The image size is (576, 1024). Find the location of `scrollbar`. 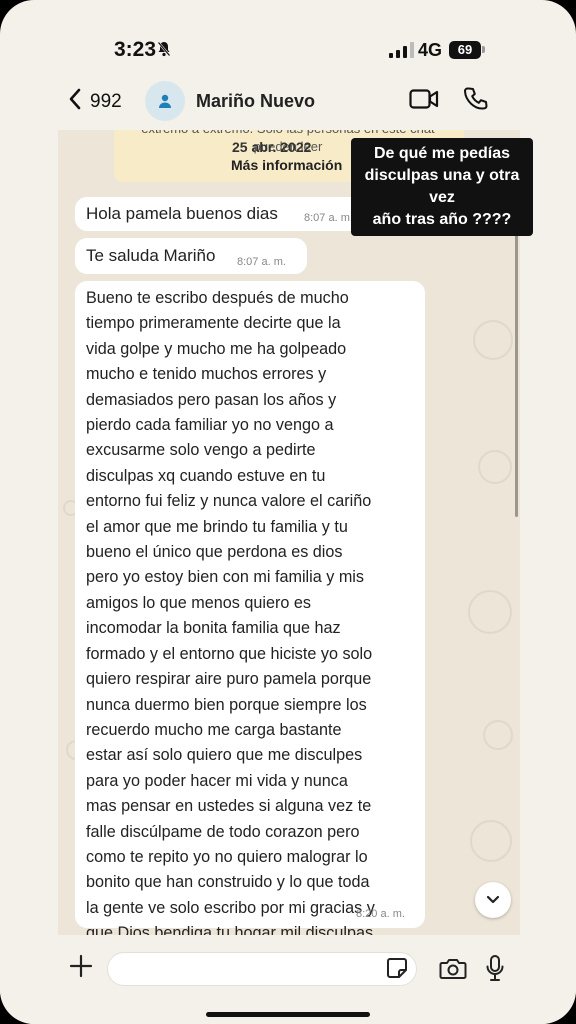

scrollbar is located at coordinates (516, 356).